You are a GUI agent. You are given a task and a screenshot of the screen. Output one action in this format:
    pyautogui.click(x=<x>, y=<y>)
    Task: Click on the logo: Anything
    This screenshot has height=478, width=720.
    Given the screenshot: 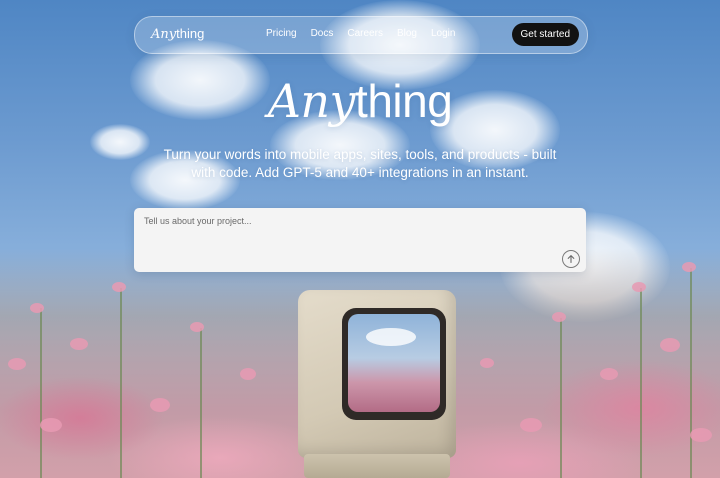 What is the action you would take?
    pyautogui.click(x=177, y=34)
    